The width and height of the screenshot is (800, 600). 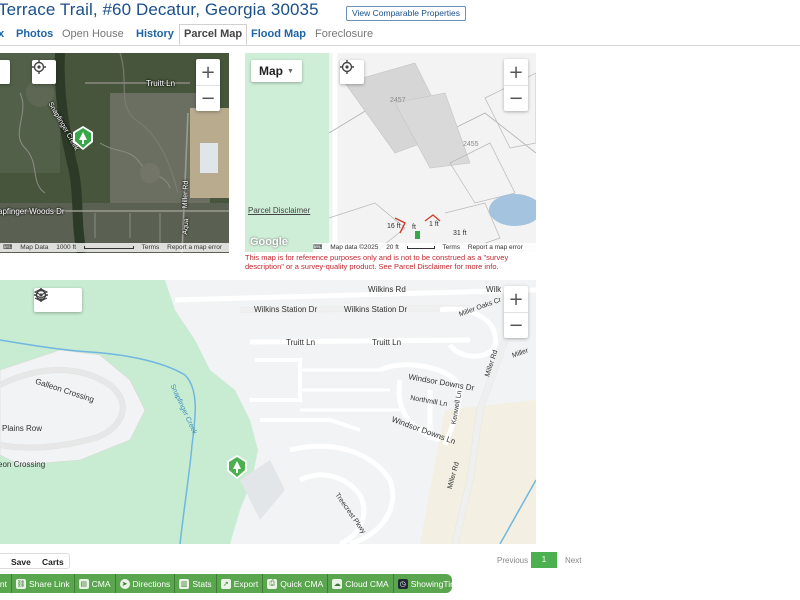 I want to click on quick-cma-label: Quick CMA, so click(x=302, y=583).